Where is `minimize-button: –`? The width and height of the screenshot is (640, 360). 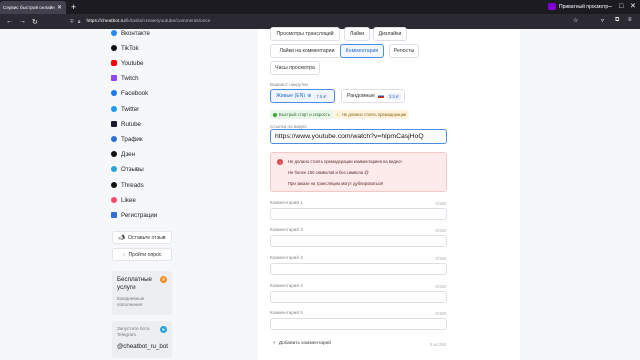
minimize-button: – is located at coordinates (610, 6).